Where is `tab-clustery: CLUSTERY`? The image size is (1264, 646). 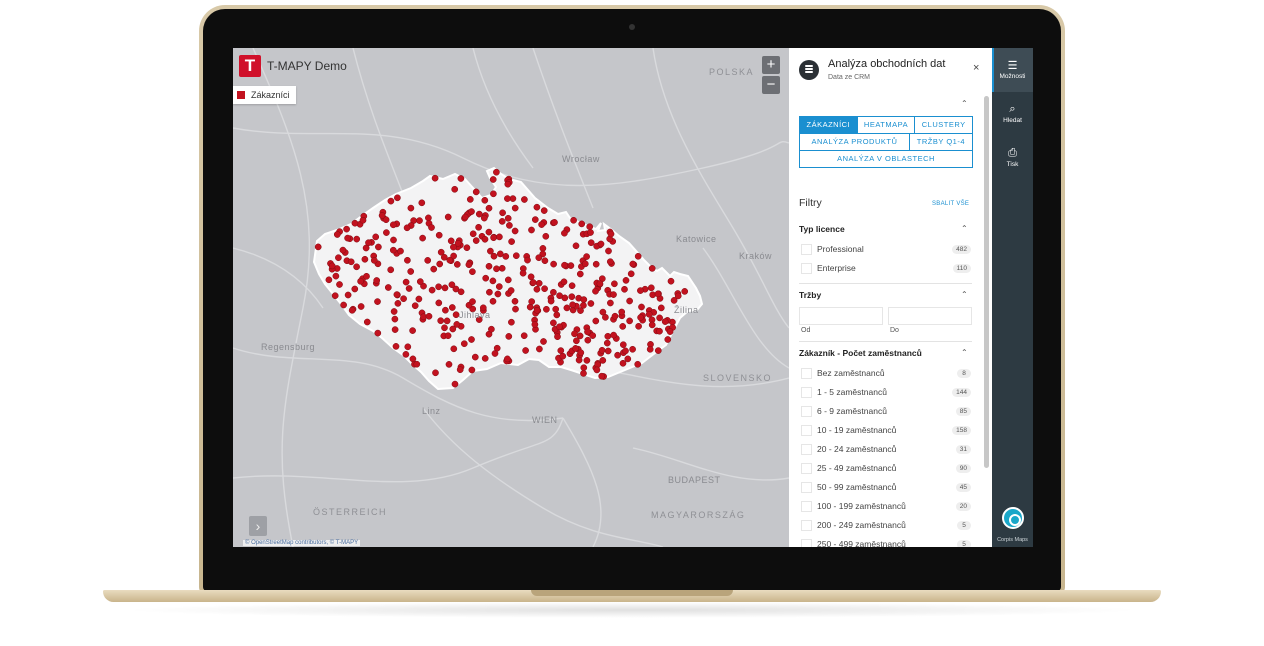
tab-clustery: CLUSTERY is located at coordinates (944, 125).